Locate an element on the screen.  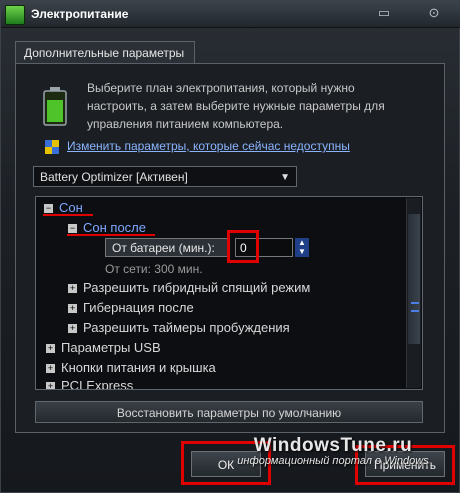
power-icon is located at coordinates (15, 15).